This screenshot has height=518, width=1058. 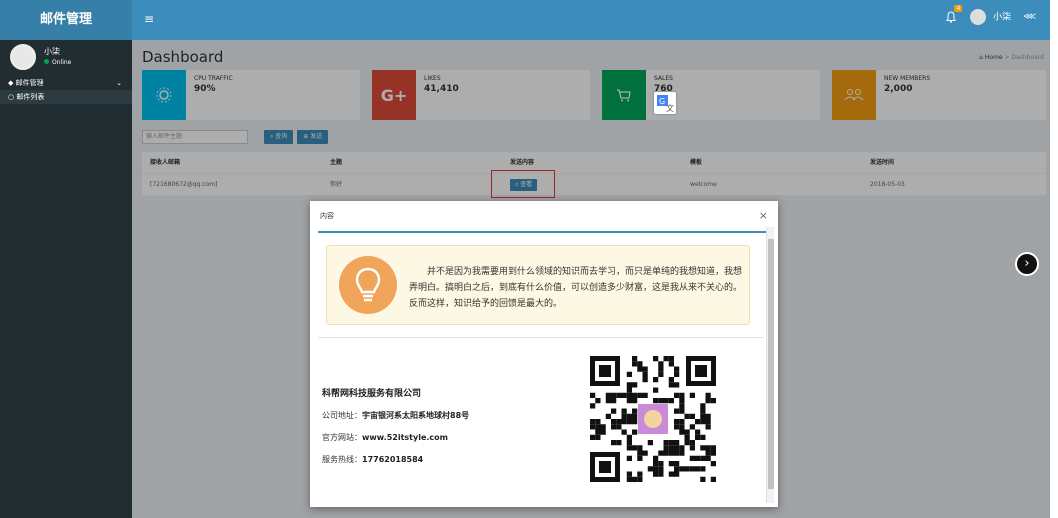 I want to click on modal-divider, so click(x=543, y=232).